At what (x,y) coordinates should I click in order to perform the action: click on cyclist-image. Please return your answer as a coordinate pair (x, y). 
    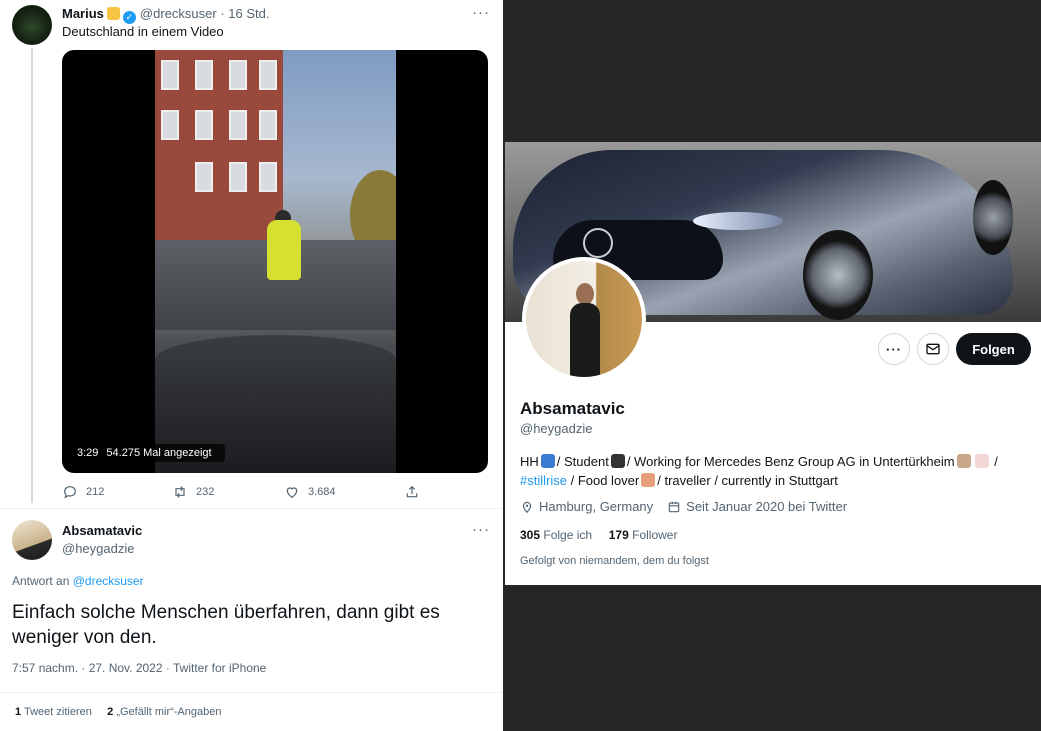
    Looking at the image, I should click on (284, 250).